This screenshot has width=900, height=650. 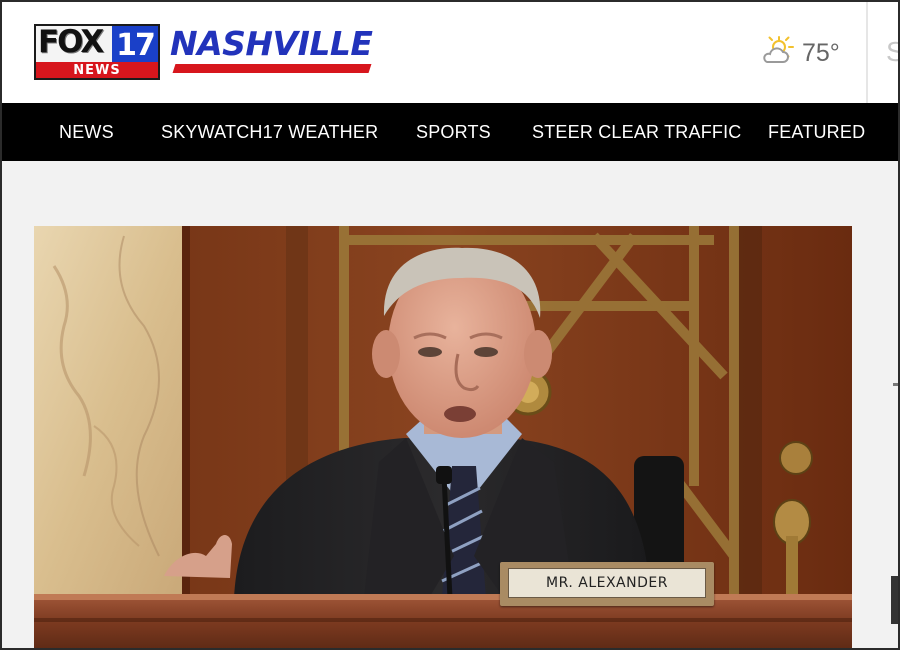 What do you see at coordinates (71, 42) in the screenshot?
I see `logo-fox-text: FOX` at bounding box center [71, 42].